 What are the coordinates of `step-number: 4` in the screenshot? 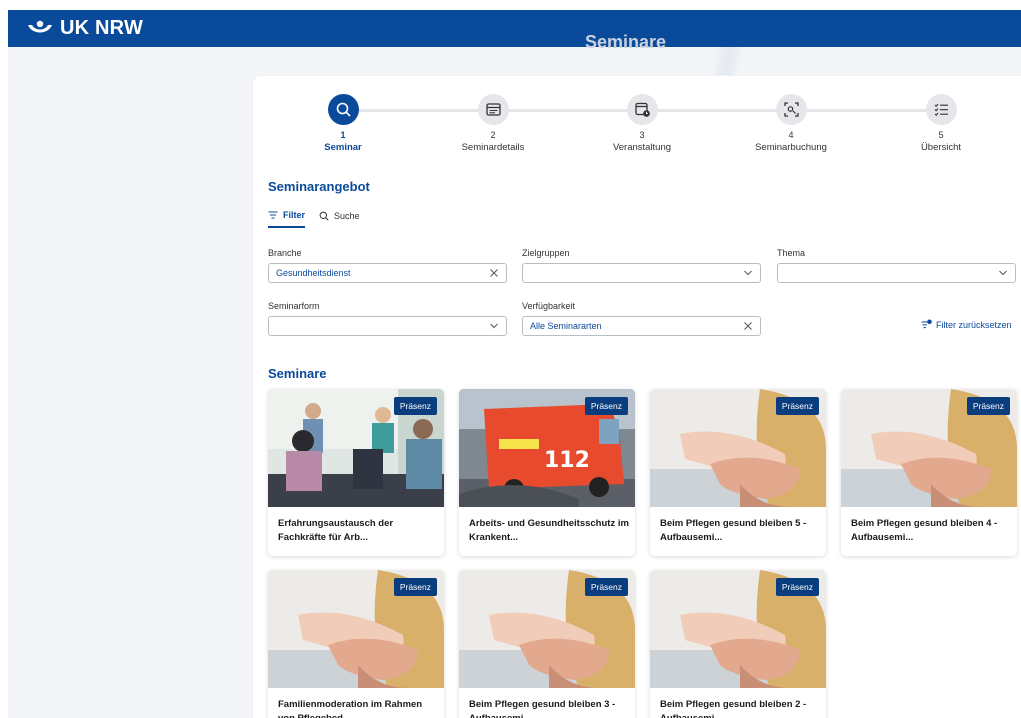 It's located at (791, 135).